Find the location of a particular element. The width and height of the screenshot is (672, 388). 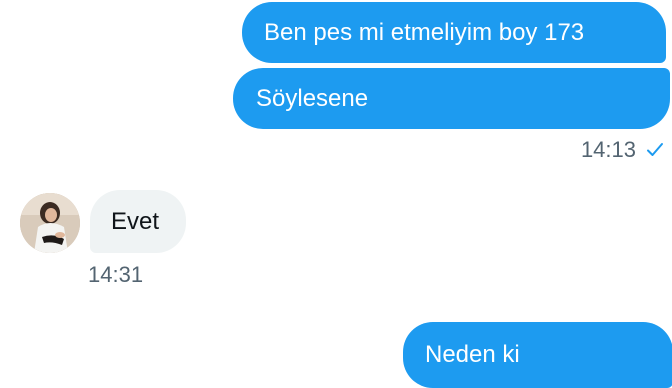

timestamp-text: 14:31 is located at coordinates (116, 274).